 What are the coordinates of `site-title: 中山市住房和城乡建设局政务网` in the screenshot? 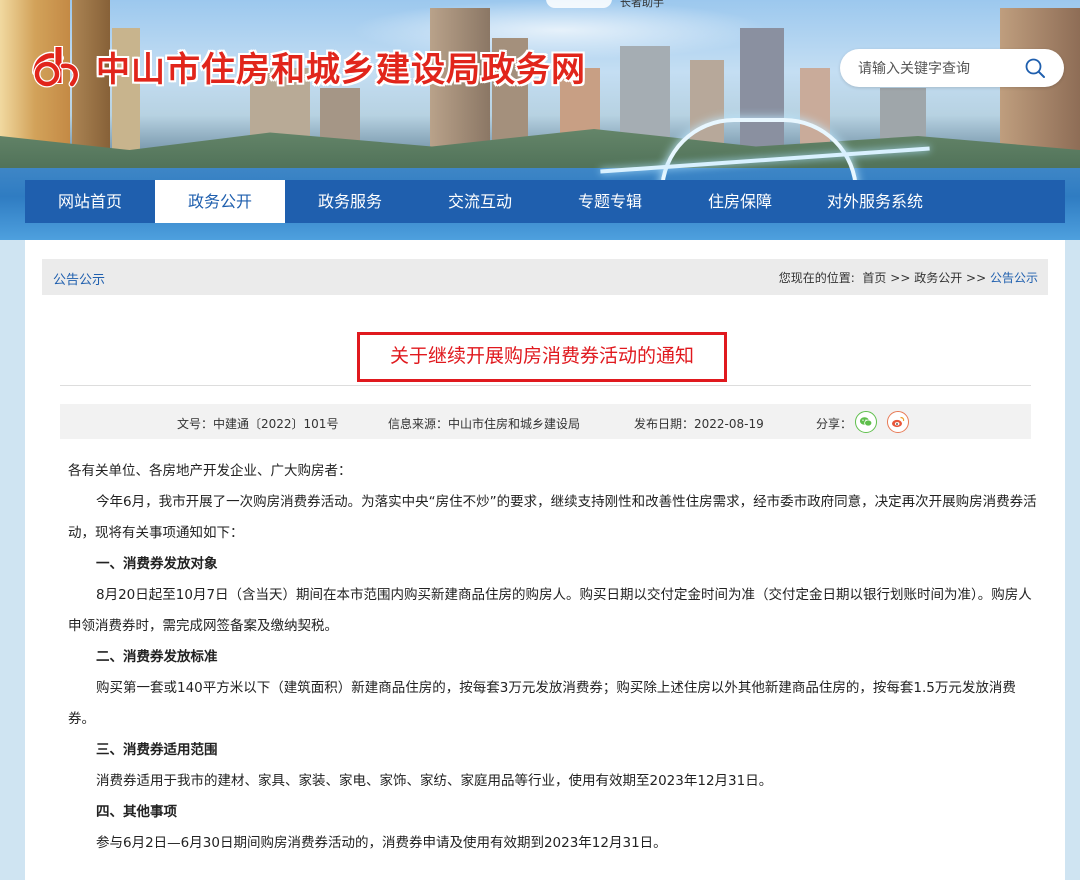 It's located at (341, 66).